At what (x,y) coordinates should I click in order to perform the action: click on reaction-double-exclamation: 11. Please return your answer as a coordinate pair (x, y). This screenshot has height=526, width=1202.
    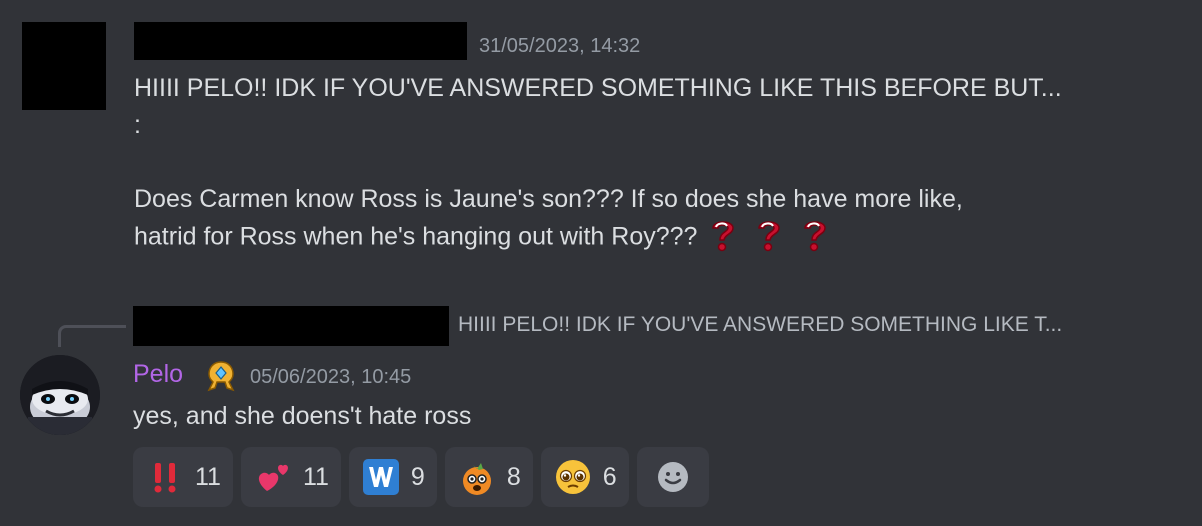
    Looking at the image, I should click on (183, 477).